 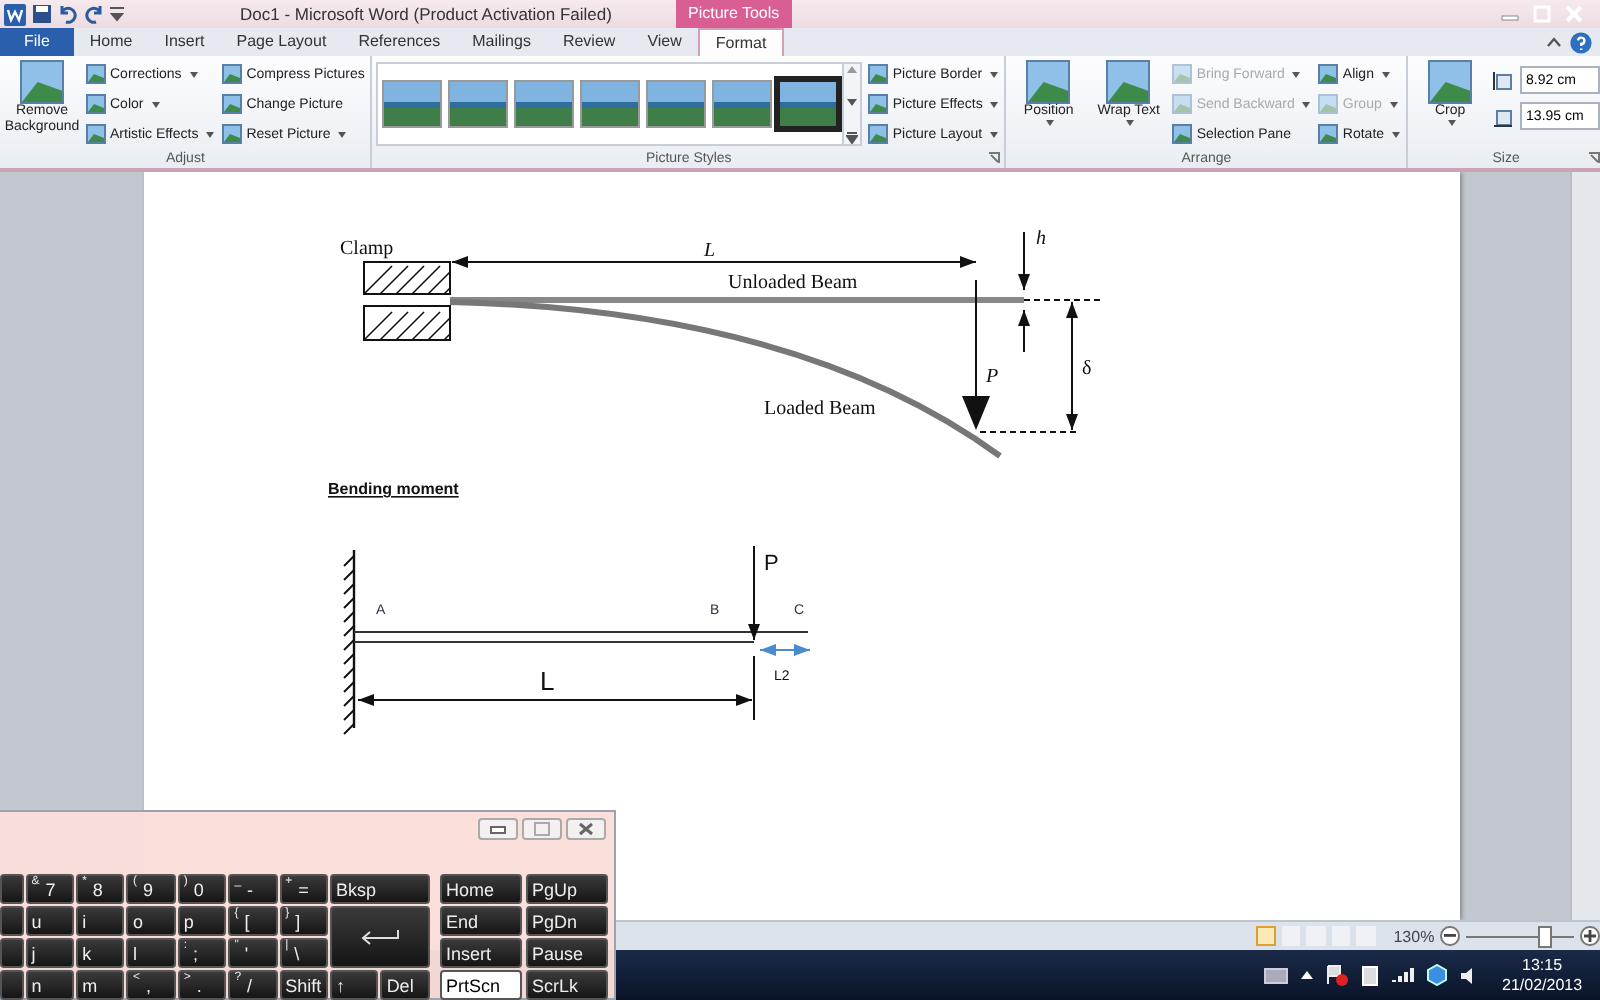 I want to click on ribbon-tab: Home, so click(x=111, y=42).